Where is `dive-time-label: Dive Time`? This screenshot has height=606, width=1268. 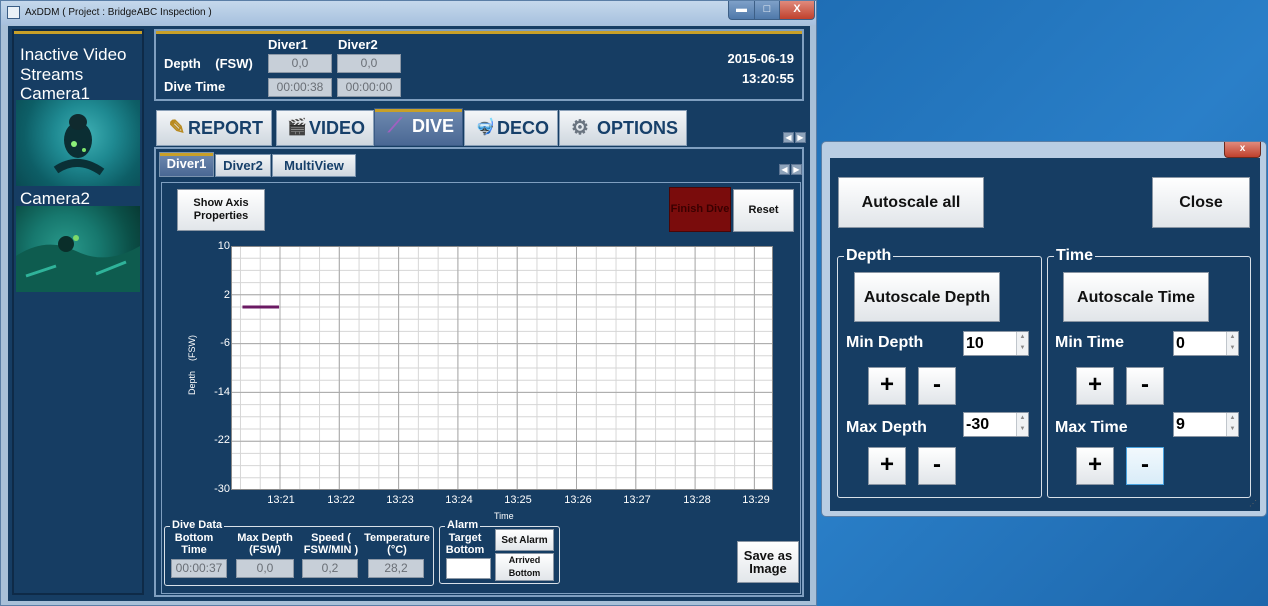
dive-time-label: Dive Time is located at coordinates (195, 86).